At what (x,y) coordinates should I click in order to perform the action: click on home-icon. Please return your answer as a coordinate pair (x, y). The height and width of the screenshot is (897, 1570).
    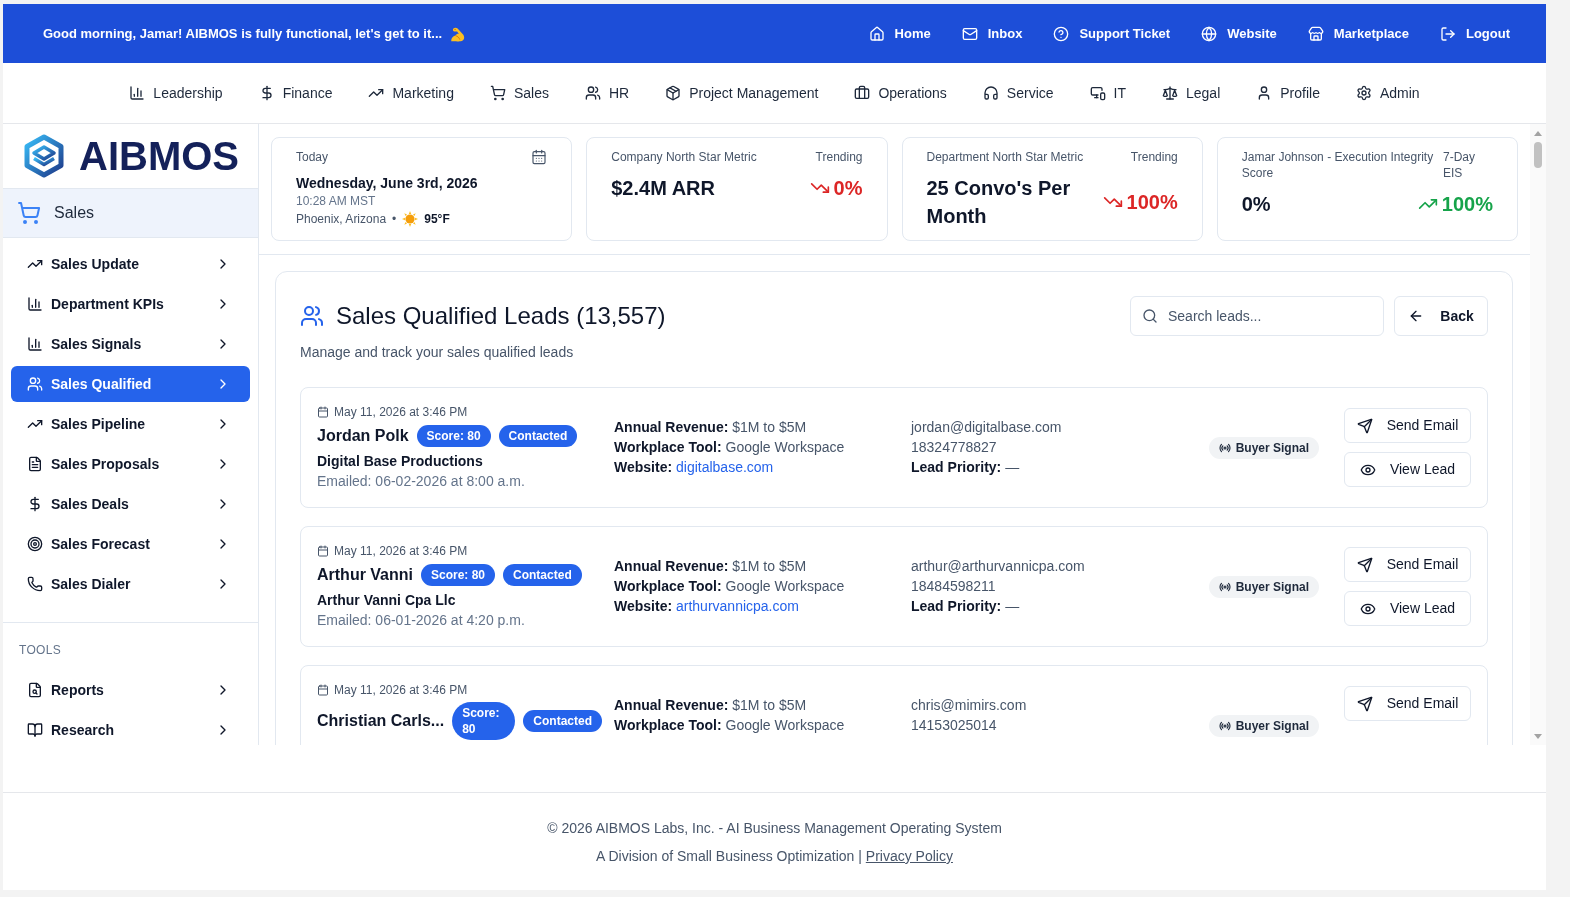
    Looking at the image, I should click on (876, 33).